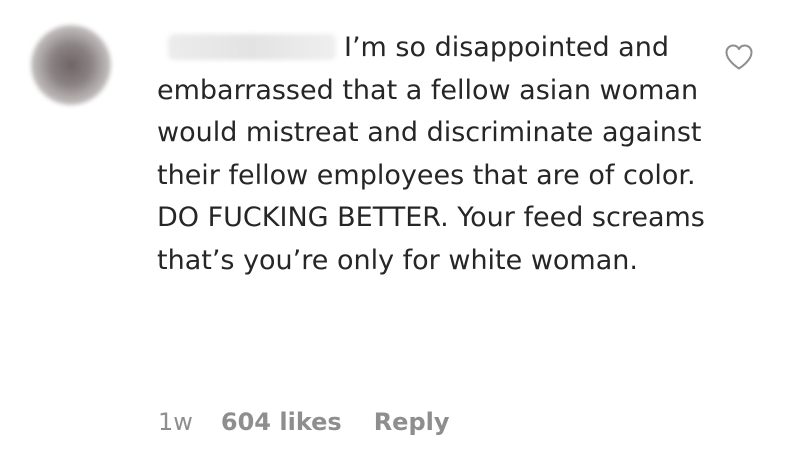 This screenshot has height=454, width=800. Describe the element at coordinates (175, 422) in the screenshot. I see `timestamp: 1w` at that location.